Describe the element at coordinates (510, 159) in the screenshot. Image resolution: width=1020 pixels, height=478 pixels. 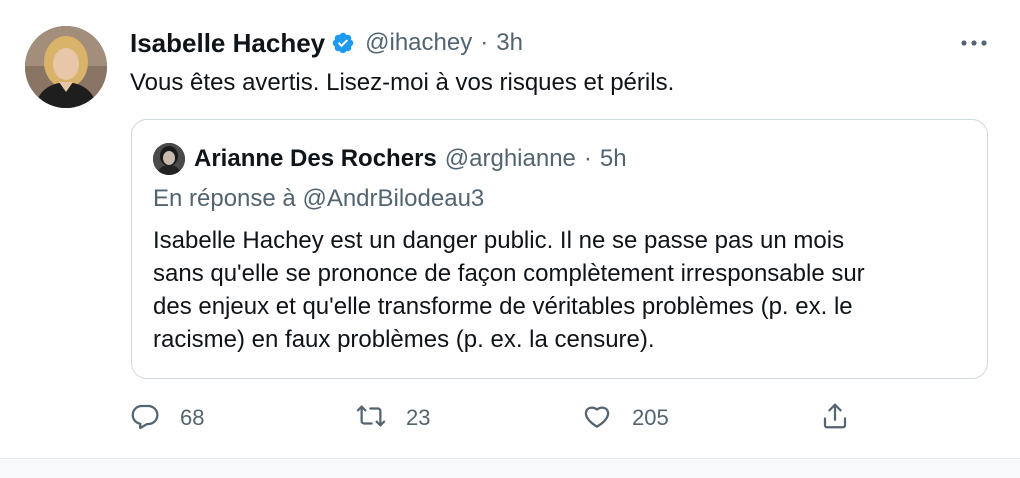
I see `quoted-author-handle: @arghianne` at that location.